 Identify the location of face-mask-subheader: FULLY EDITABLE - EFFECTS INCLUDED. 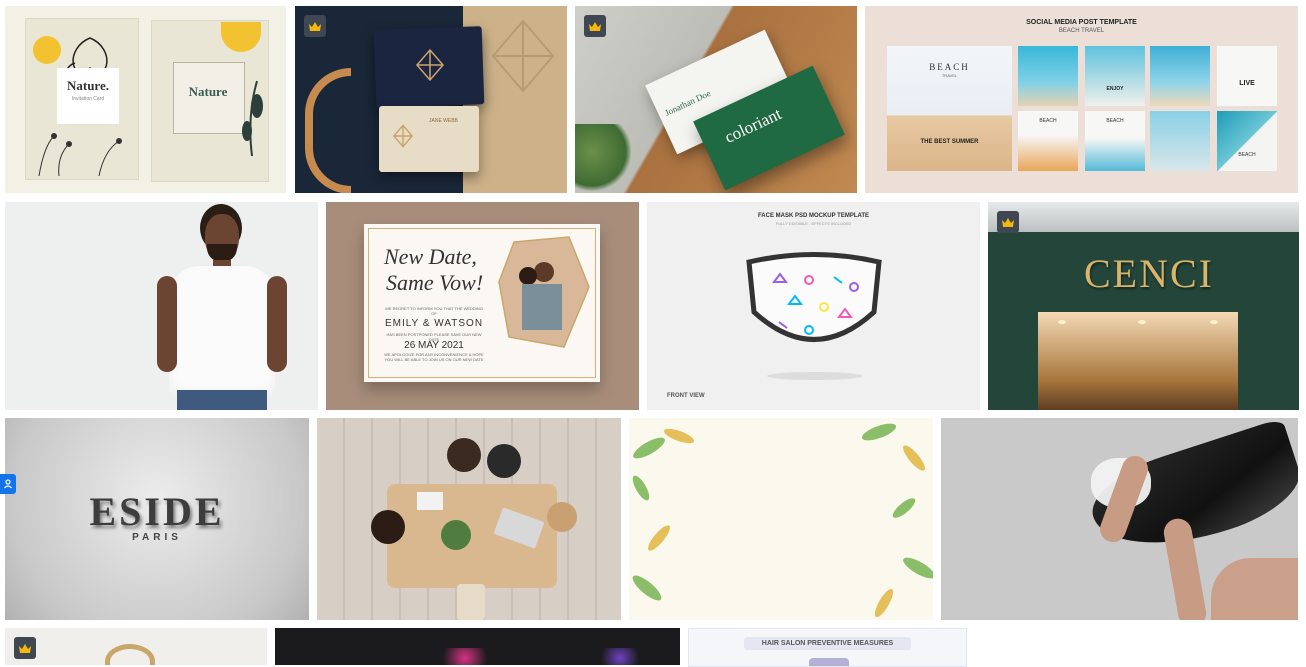
(813, 223).